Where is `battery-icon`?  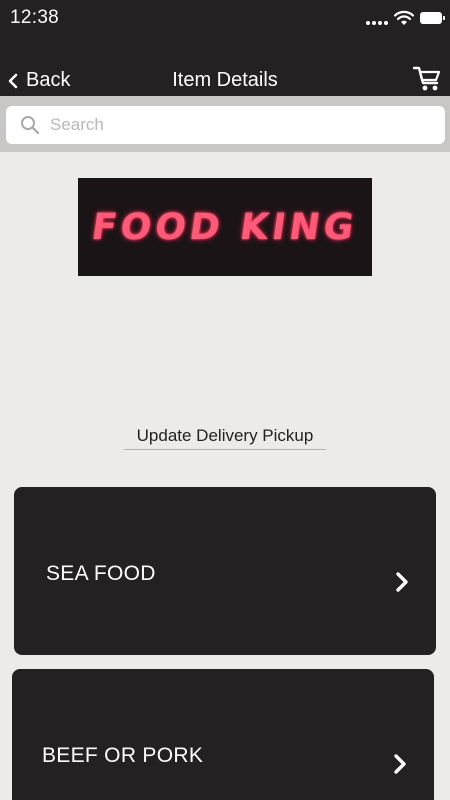 battery-icon is located at coordinates (432, 18).